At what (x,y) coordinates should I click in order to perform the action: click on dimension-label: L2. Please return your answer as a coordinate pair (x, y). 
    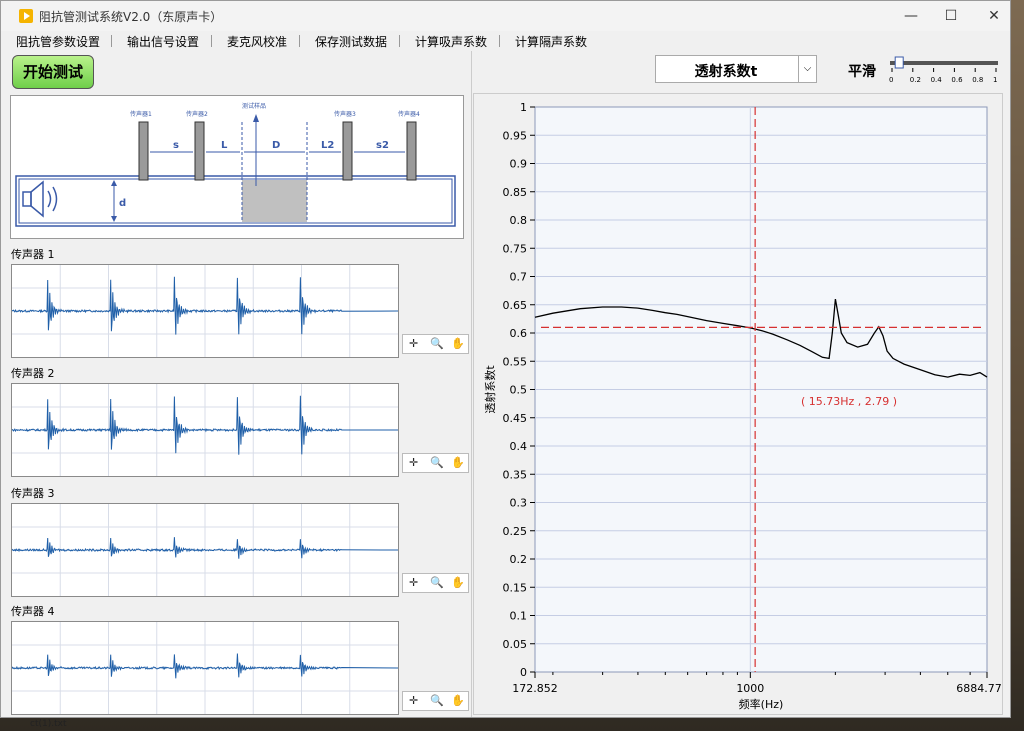
    Looking at the image, I should click on (327, 145).